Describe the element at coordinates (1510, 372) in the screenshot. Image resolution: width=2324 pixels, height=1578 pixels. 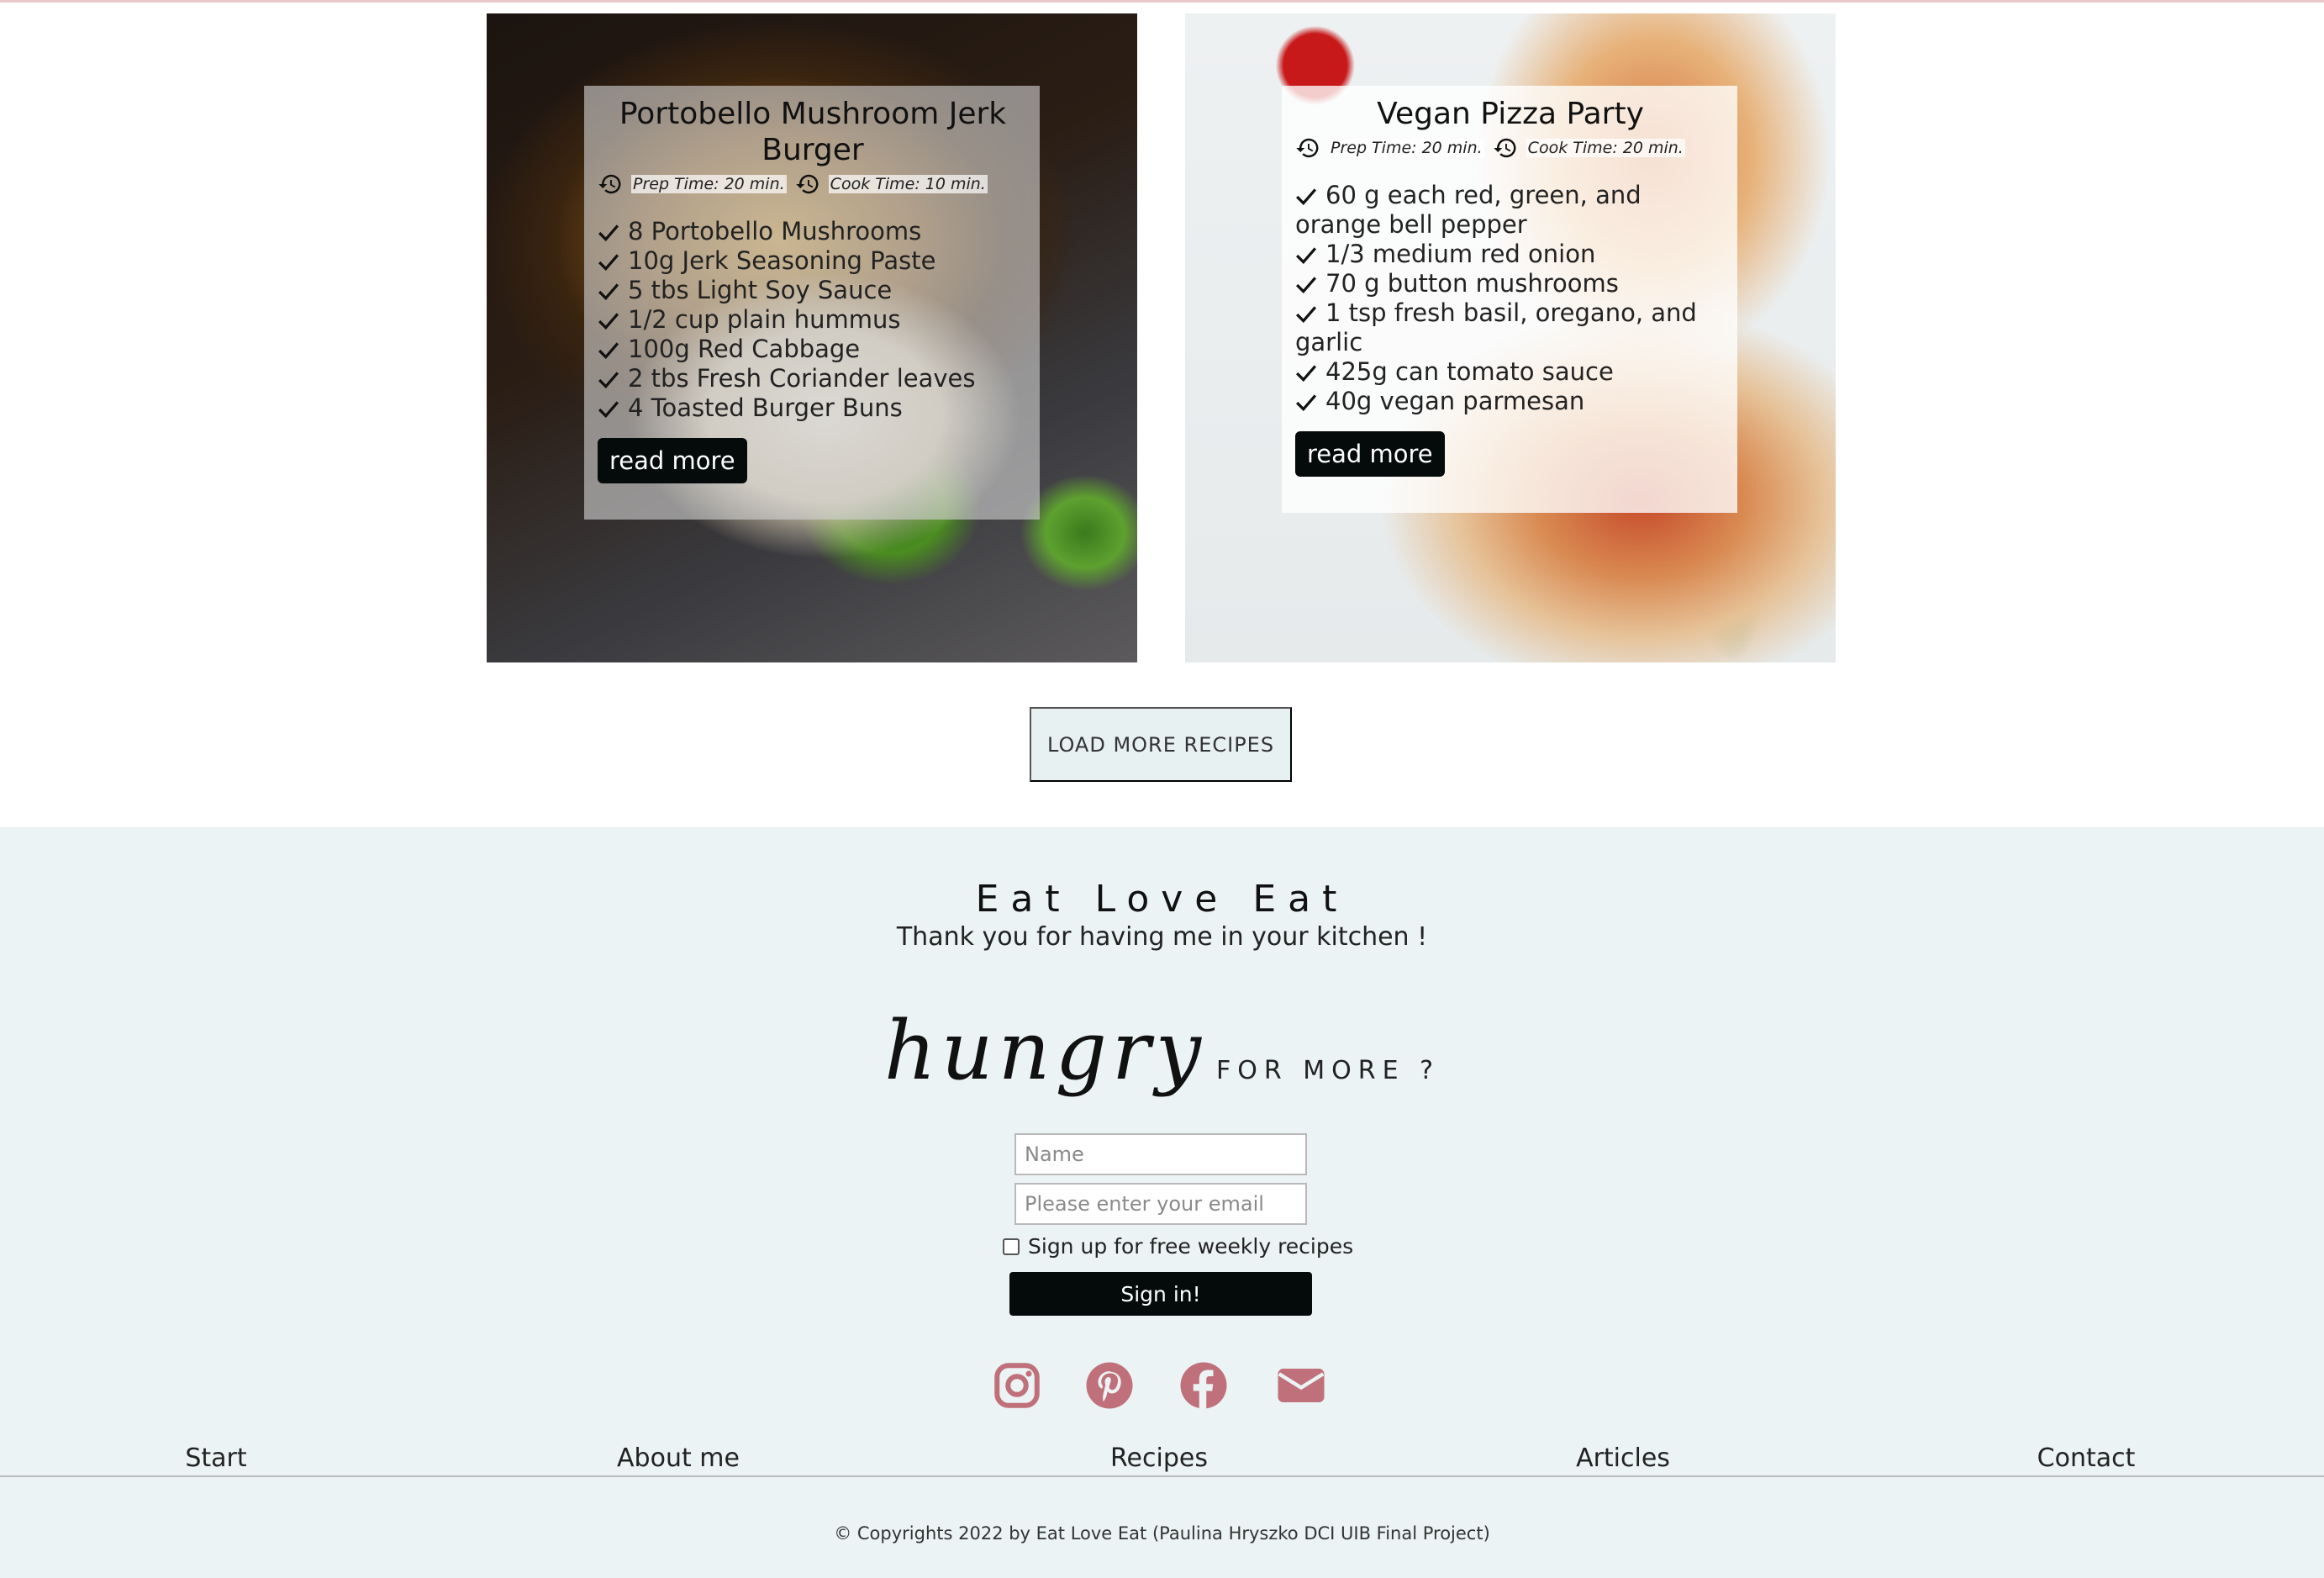
I see `ingredient-item: 425g can tomato sauce` at that location.